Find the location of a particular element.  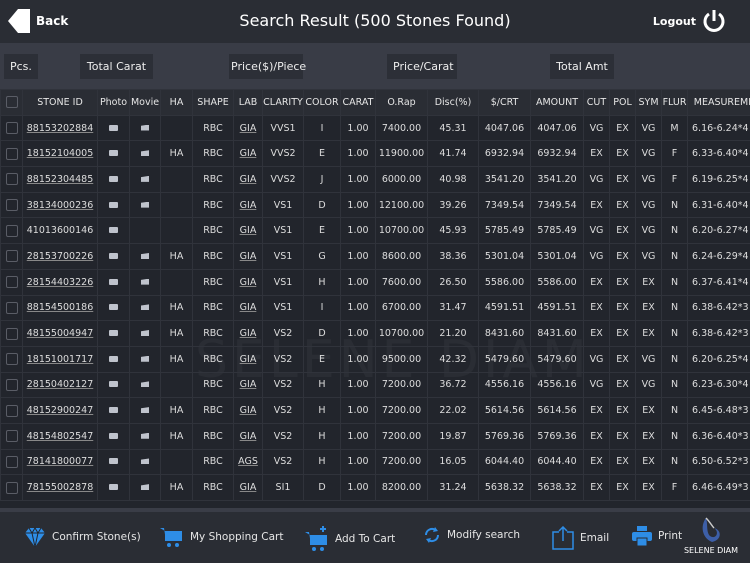

lab: AGS is located at coordinates (248, 461).